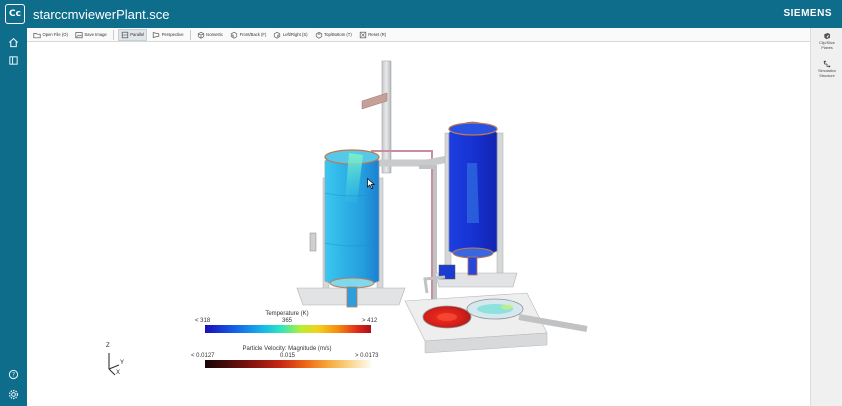 The width and height of the screenshot is (842, 406). What do you see at coordinates (370, 321) in the screenshot?
I see `temperature-max-label: > 412` at bounding box center [370, 321].